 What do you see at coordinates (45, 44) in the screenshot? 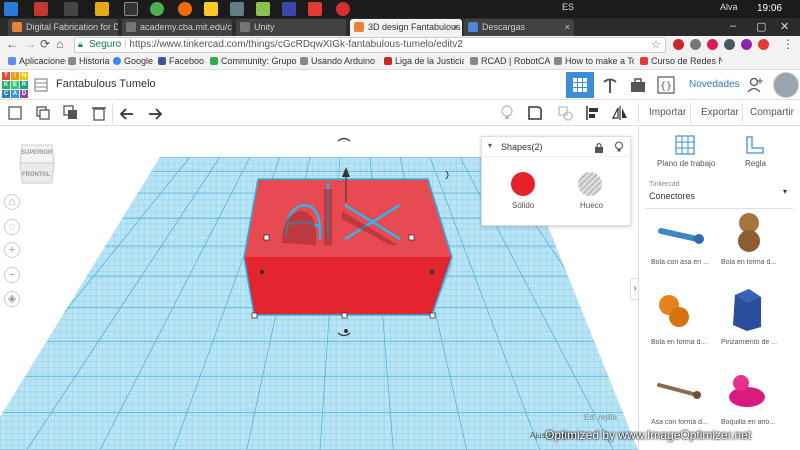
I see `reload-icon: ⟳` at bounding box center [45, 44].